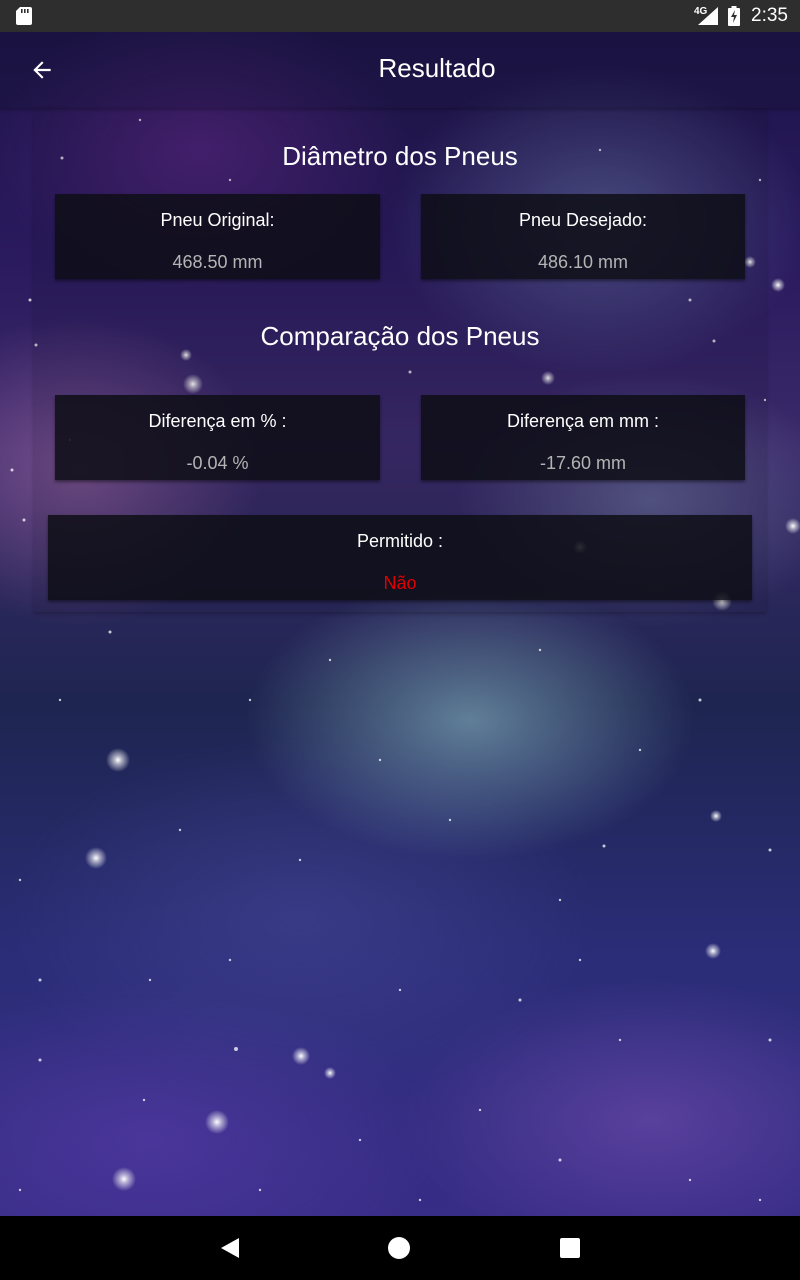  I want to click on allowed-card: Permitido : Não, so click(400, 557).